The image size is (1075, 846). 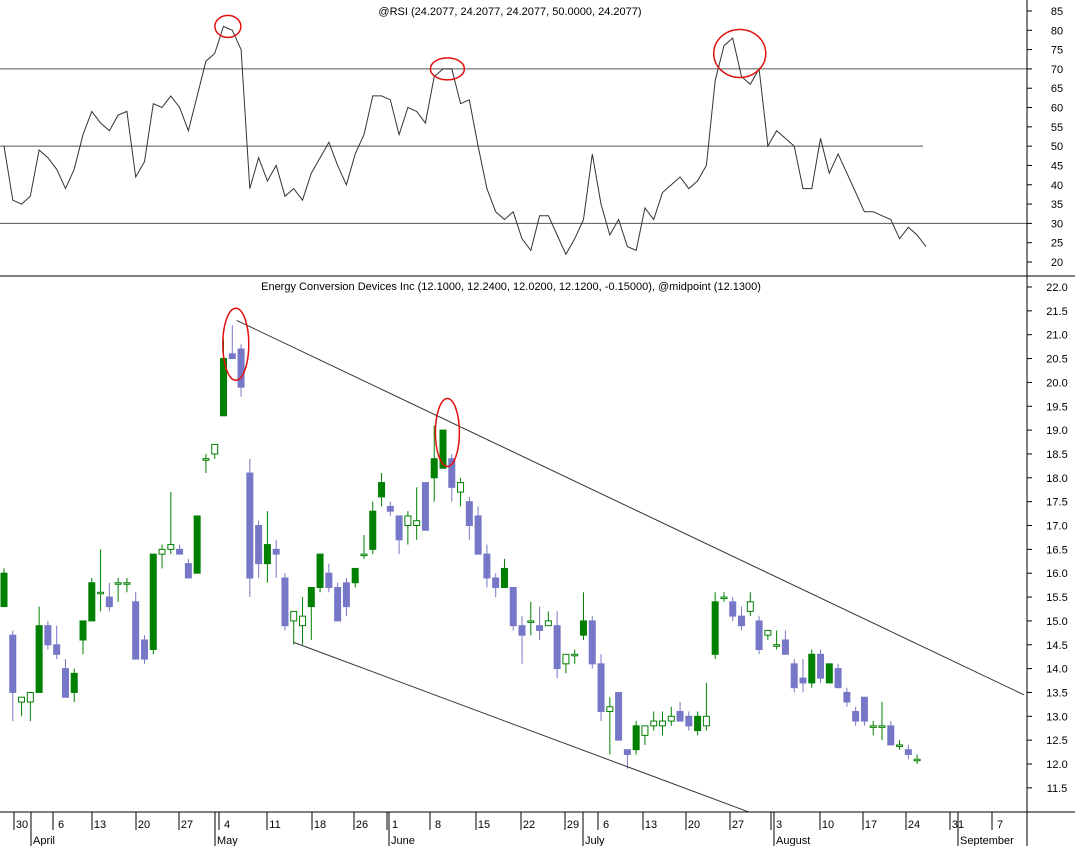 I want to click on price-y-tick-label: 12.5, so click(x=1056, y=741).